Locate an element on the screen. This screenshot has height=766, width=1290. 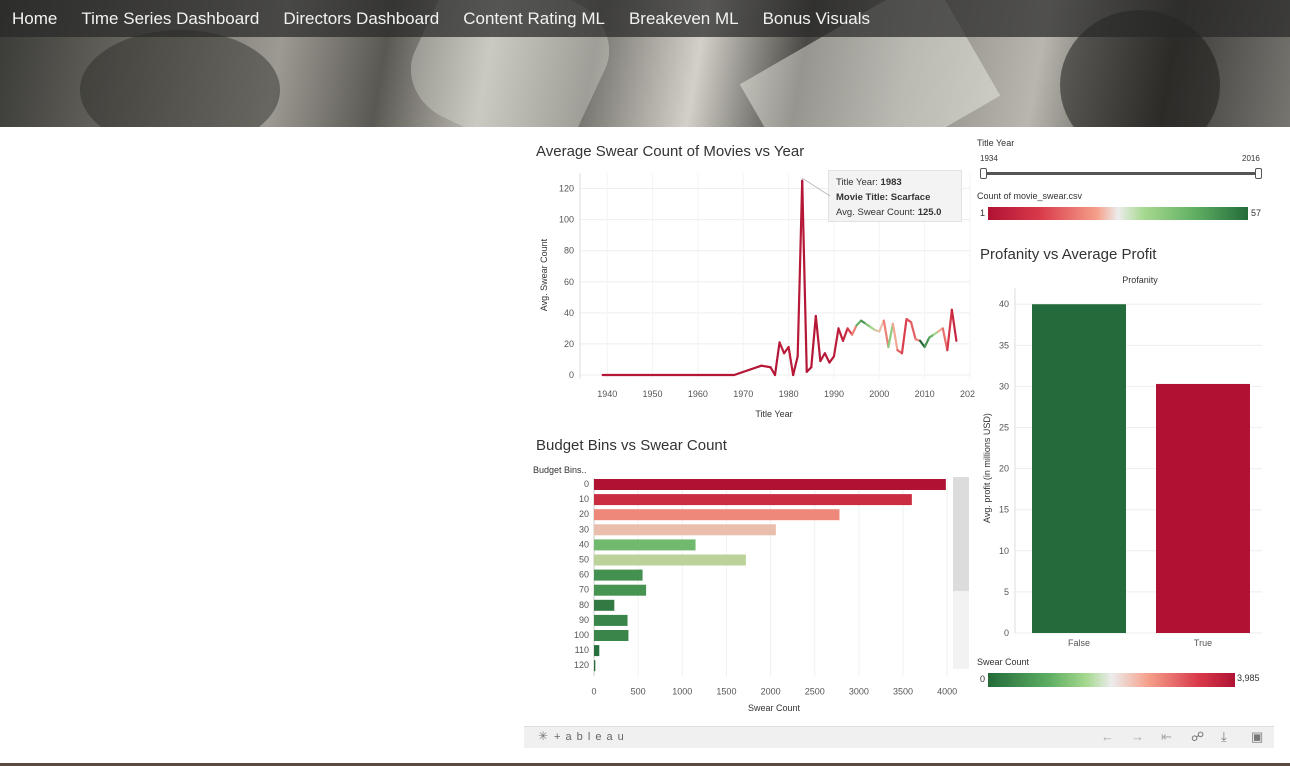
line-chart-ytick: 60 is located at coordinates (569, 282).